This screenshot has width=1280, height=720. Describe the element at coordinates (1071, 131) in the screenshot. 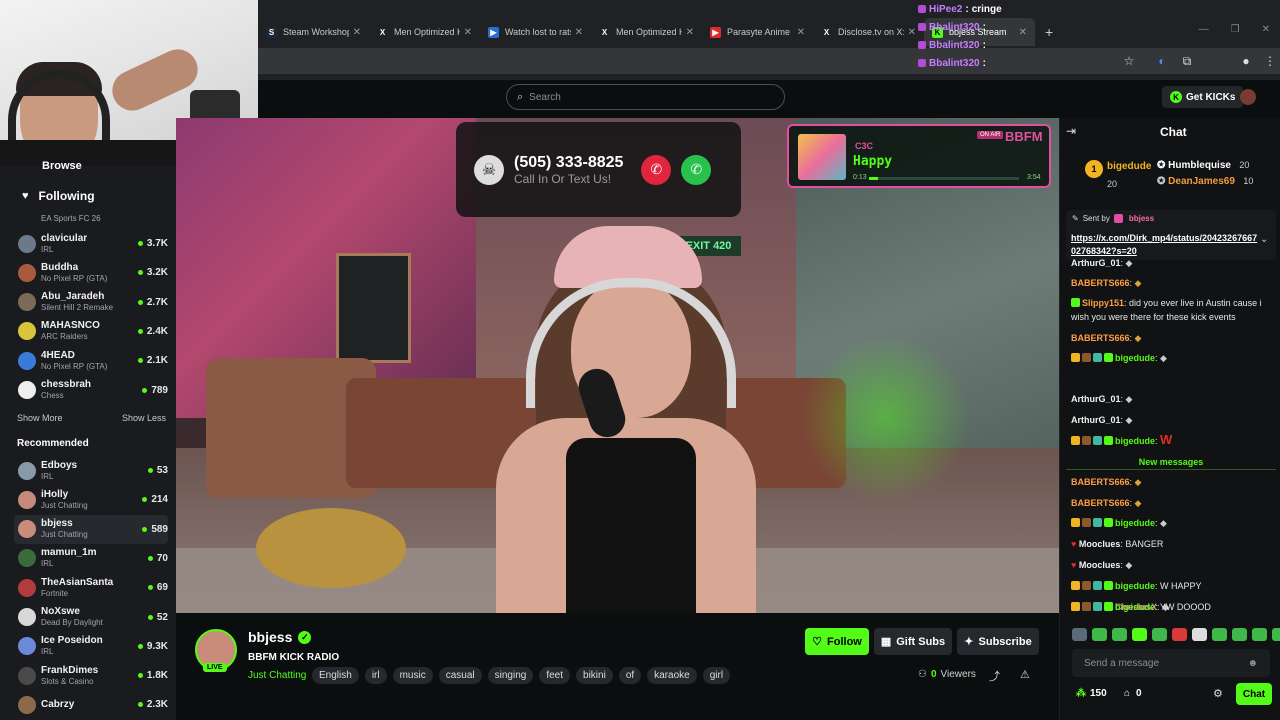

I see `collapse-chat-icon: ⇥` at that location.